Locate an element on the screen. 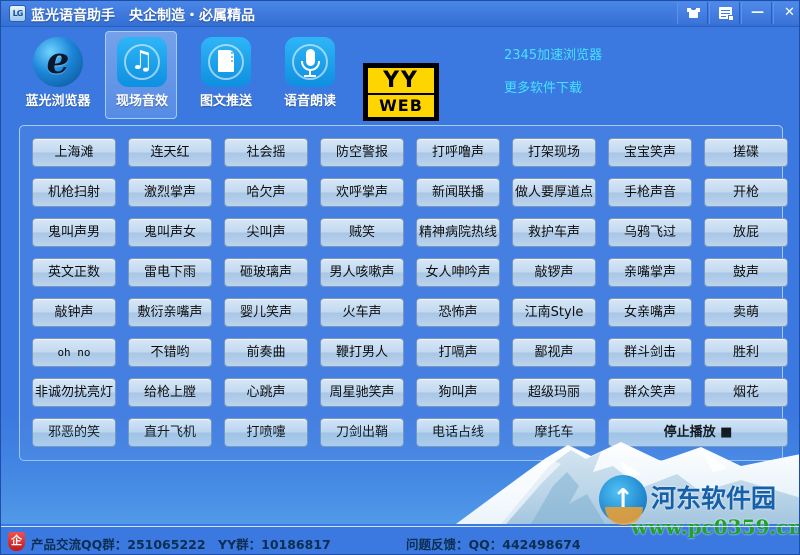  tshirt-icon is located at coordinates (693, 13).